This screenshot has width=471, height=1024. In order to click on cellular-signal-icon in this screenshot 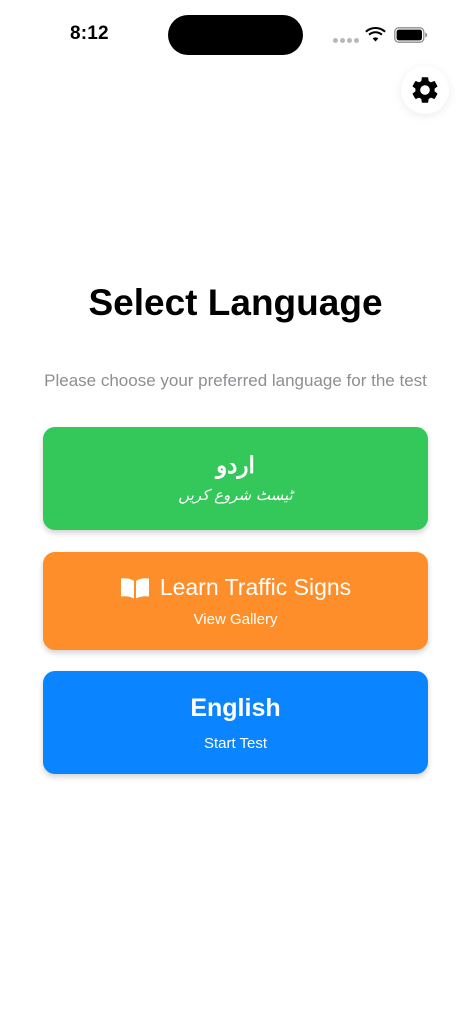, I will do `click(346, 40)`.